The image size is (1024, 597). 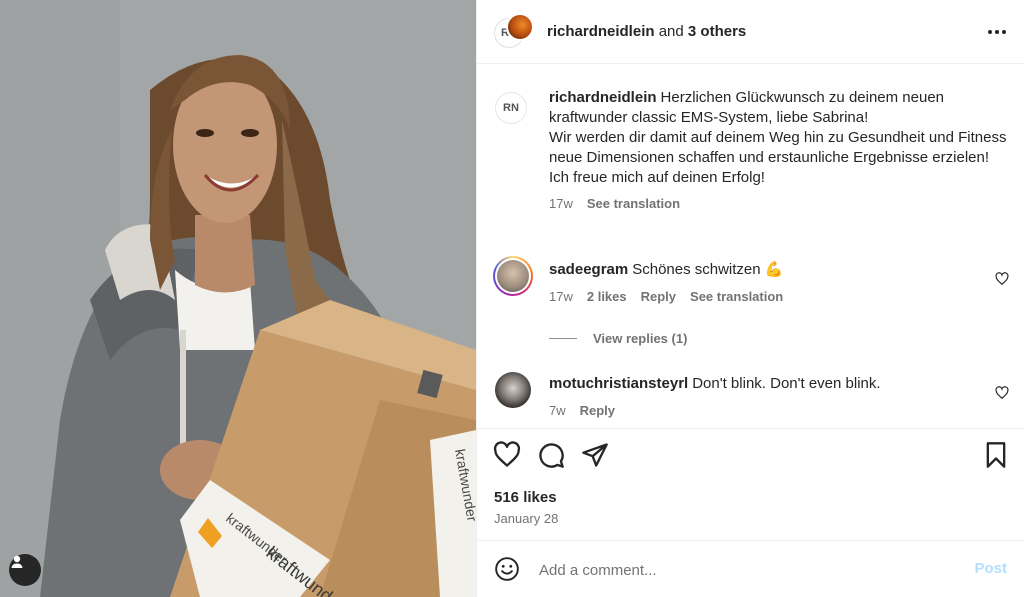 I want to click on likes-count: 516 likes, so click(x=525, y=497).